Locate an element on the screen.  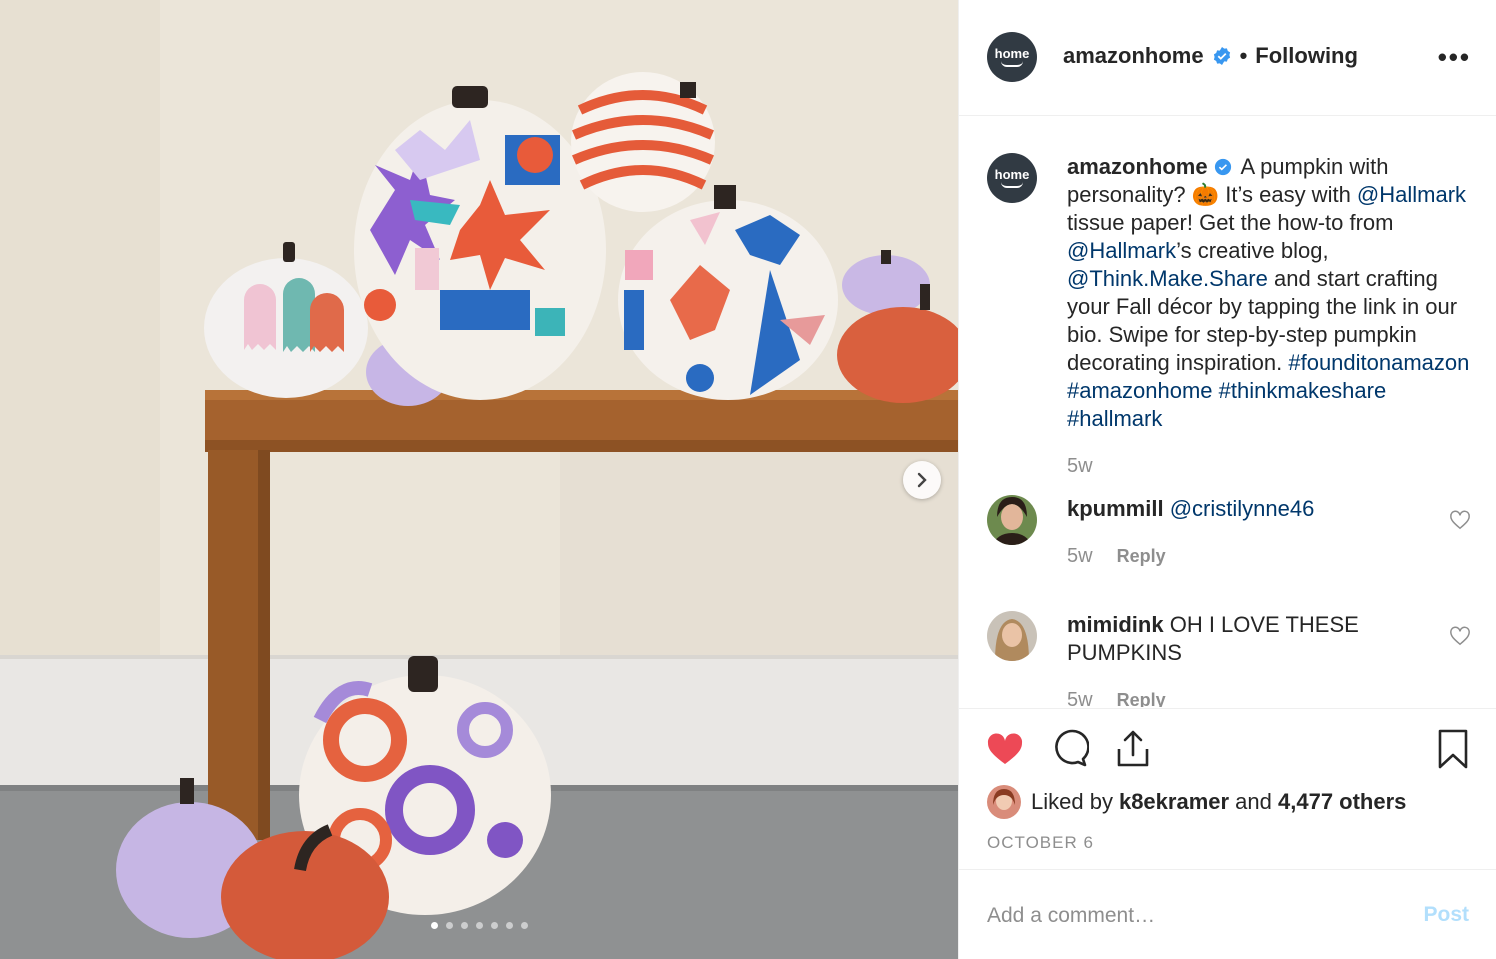
next-photo-button is located at coordinates (922, 480).